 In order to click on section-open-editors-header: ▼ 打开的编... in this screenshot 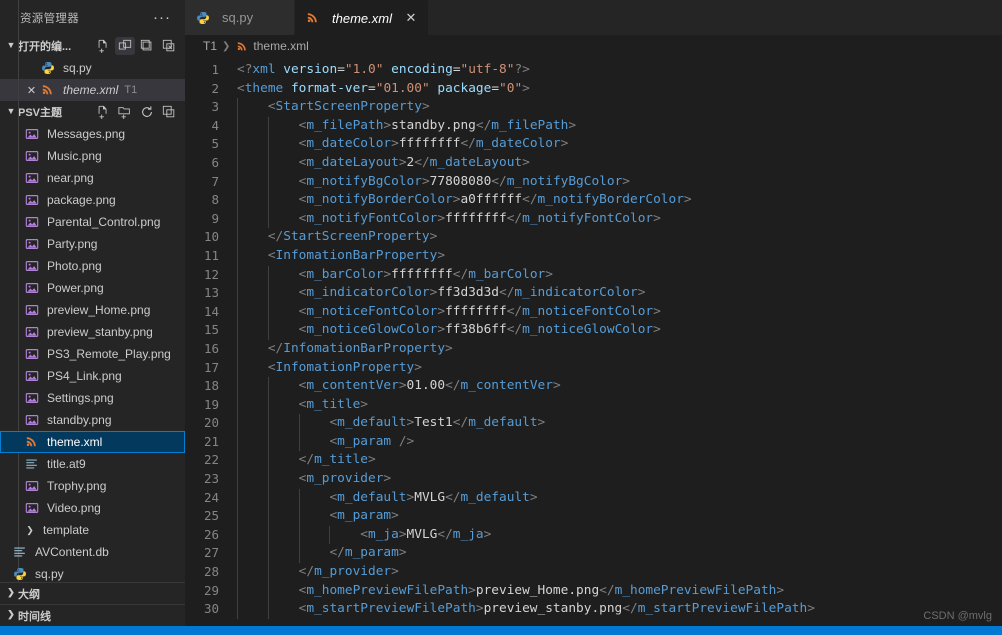, I will do `click(92, 46)`.